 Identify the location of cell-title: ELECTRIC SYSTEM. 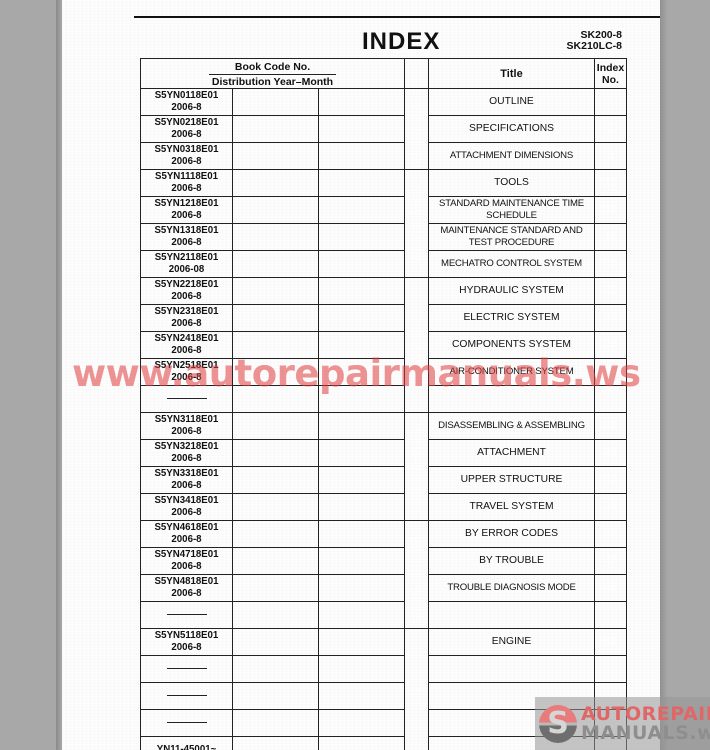
(511, 318).